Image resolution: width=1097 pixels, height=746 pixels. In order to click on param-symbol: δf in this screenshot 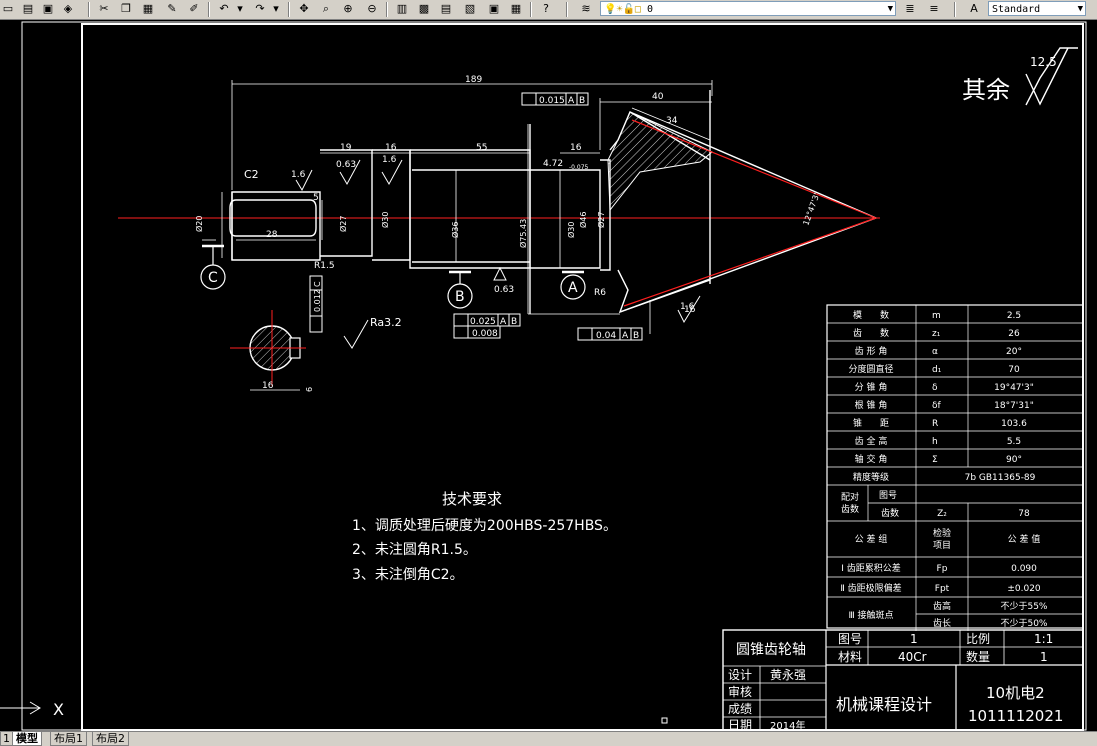, I will do `click(937, 406)`.